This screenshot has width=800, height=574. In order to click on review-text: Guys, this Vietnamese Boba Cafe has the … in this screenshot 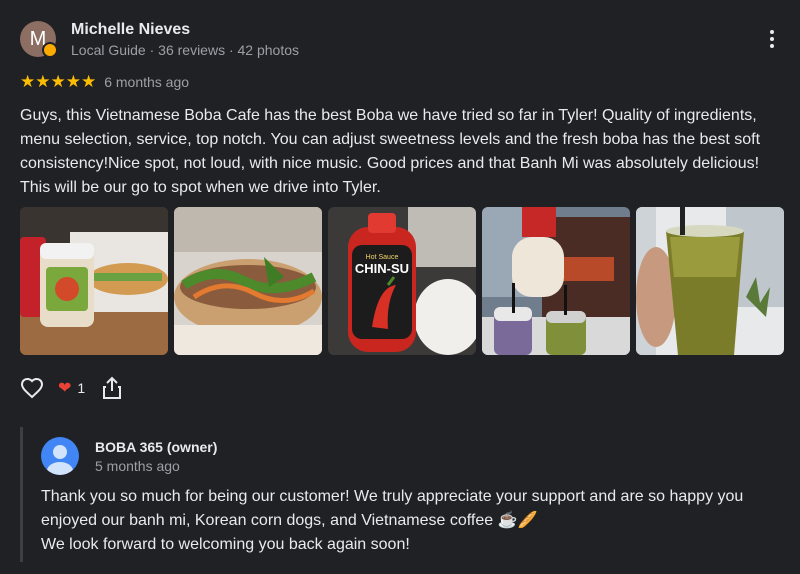, I will do `click(390, 151)`.